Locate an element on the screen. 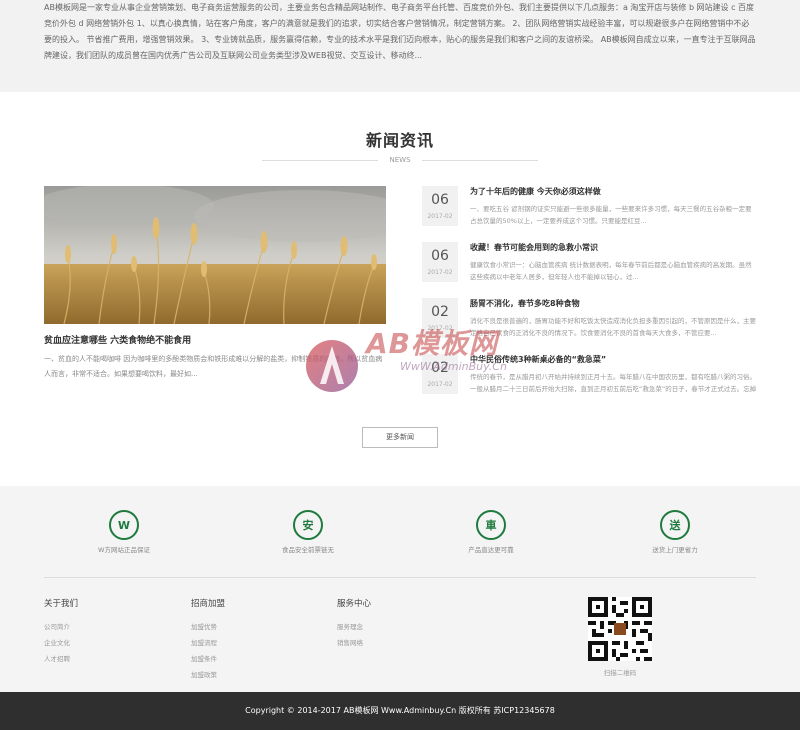  footer-column-franchise: 招商加盟 加盟优势 加盟流程 加盟条件 加盟政策 is located at coordinates (208, 640).